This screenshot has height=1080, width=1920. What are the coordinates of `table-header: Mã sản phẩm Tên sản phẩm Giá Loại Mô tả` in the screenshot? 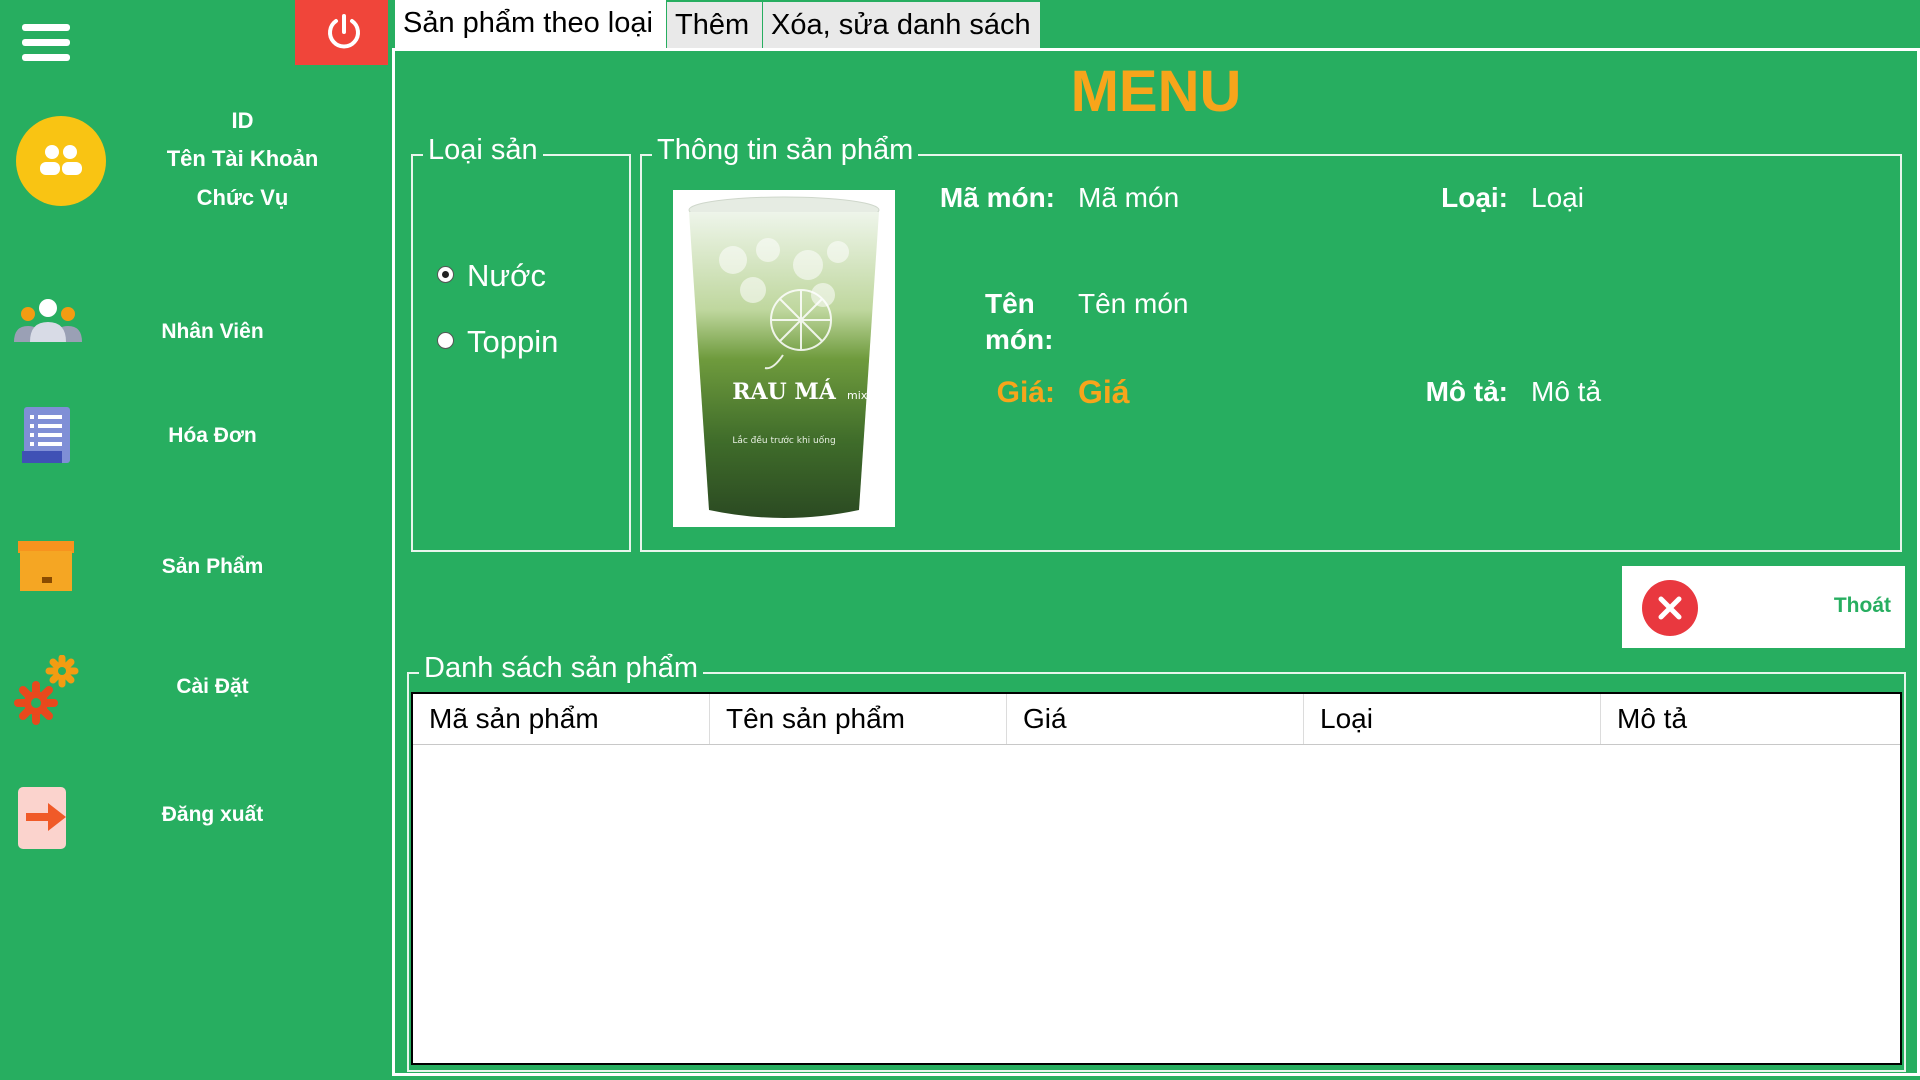 It's located at (1156, 719).